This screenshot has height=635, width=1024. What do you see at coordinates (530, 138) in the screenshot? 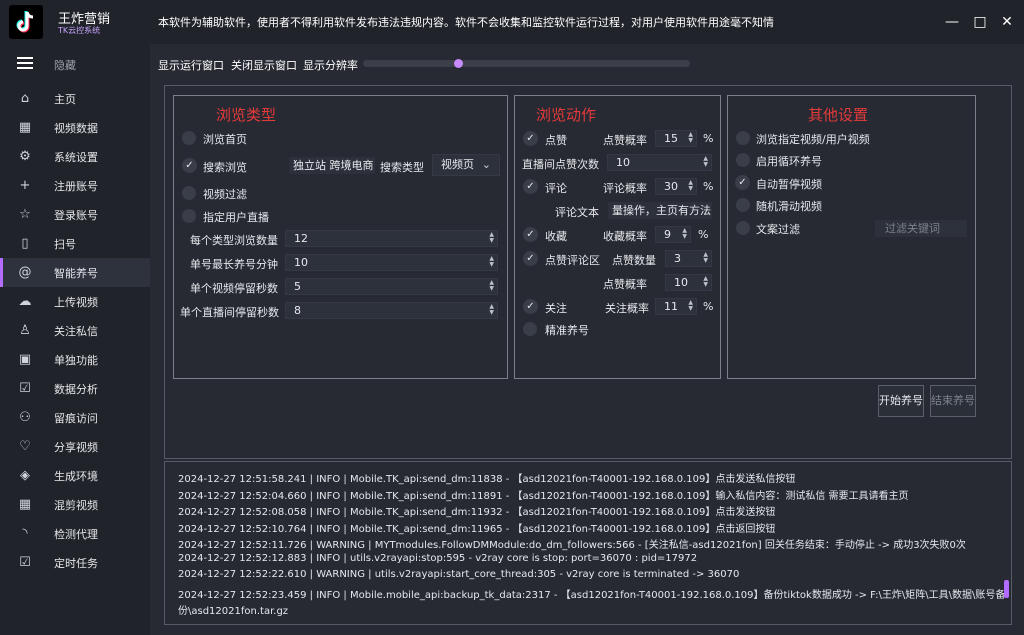
I see `like-checkbox: ✓` at bounding box center [530, 138].